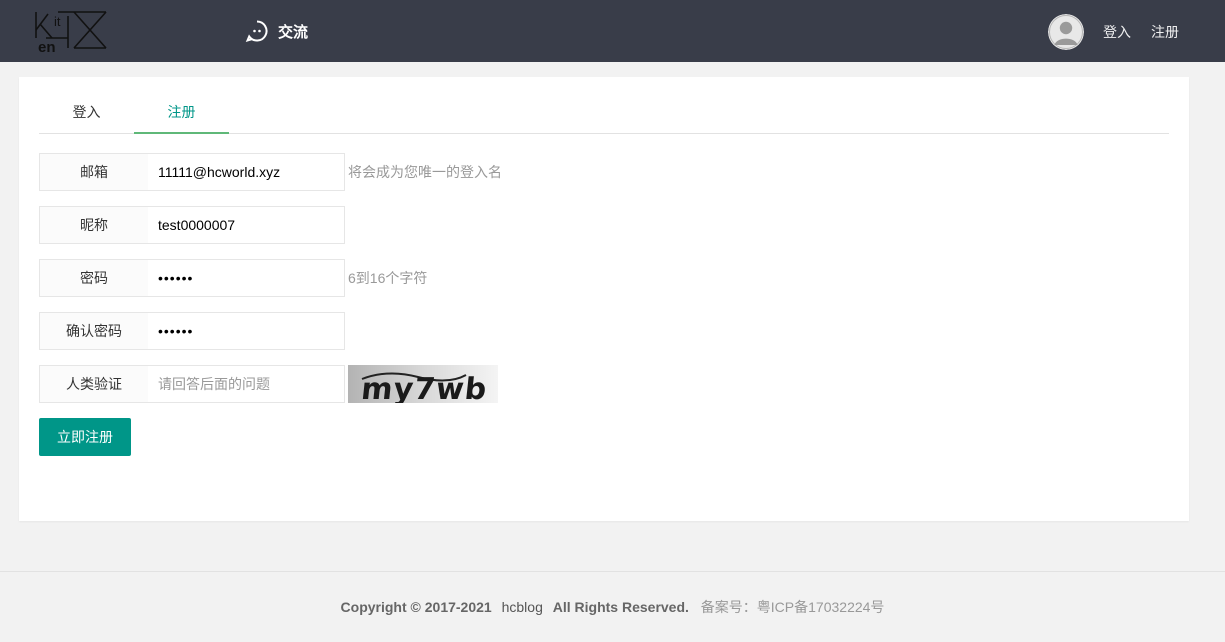  What do you see at coordinates (604, 278) in the screenshot?
I see `password-row: 密码 •••••• 6到16个字符` at bounding box center [604, 278].